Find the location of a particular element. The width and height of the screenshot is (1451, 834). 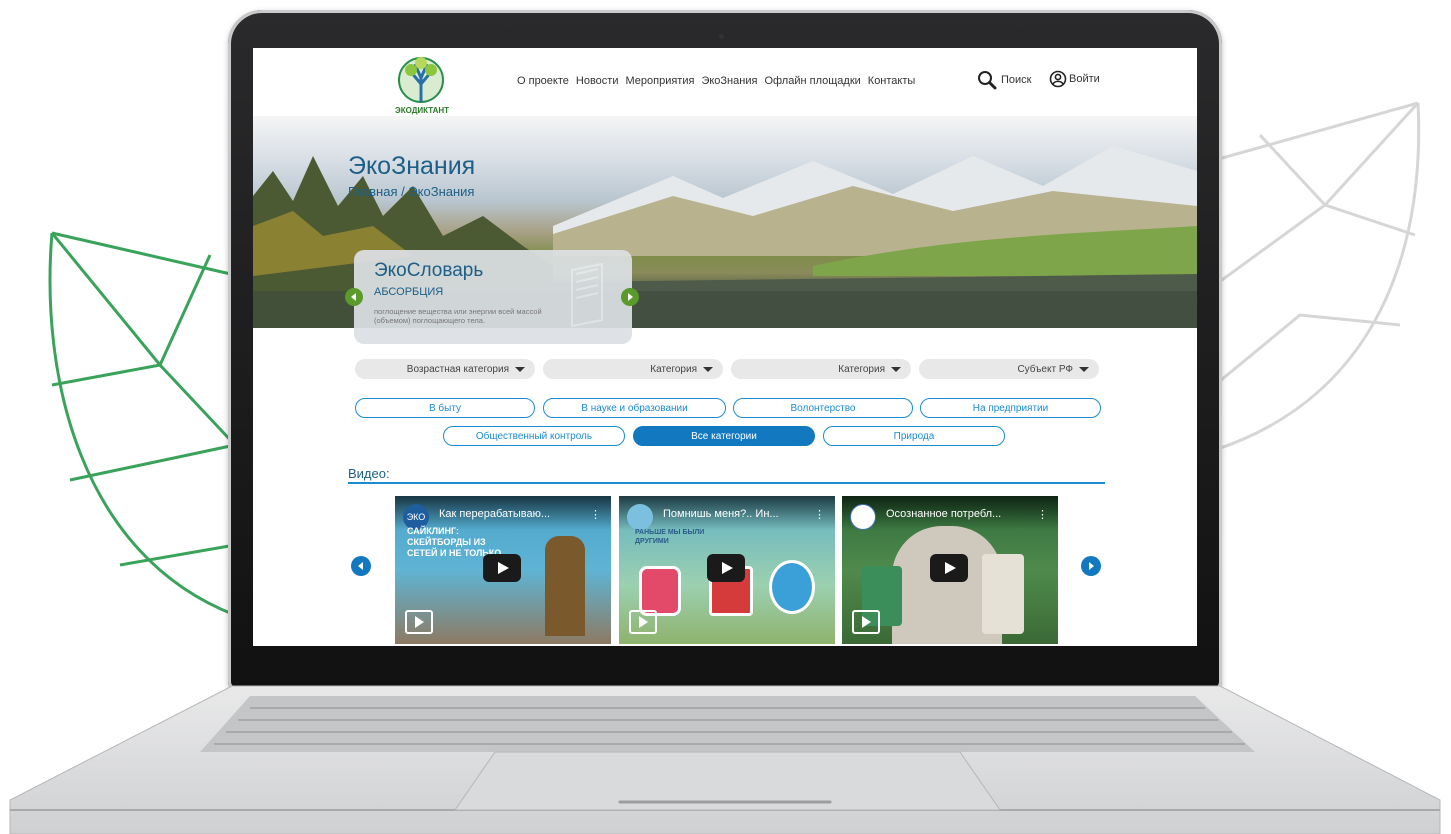

dictionary-next-button is located at coordinates (630, 297).